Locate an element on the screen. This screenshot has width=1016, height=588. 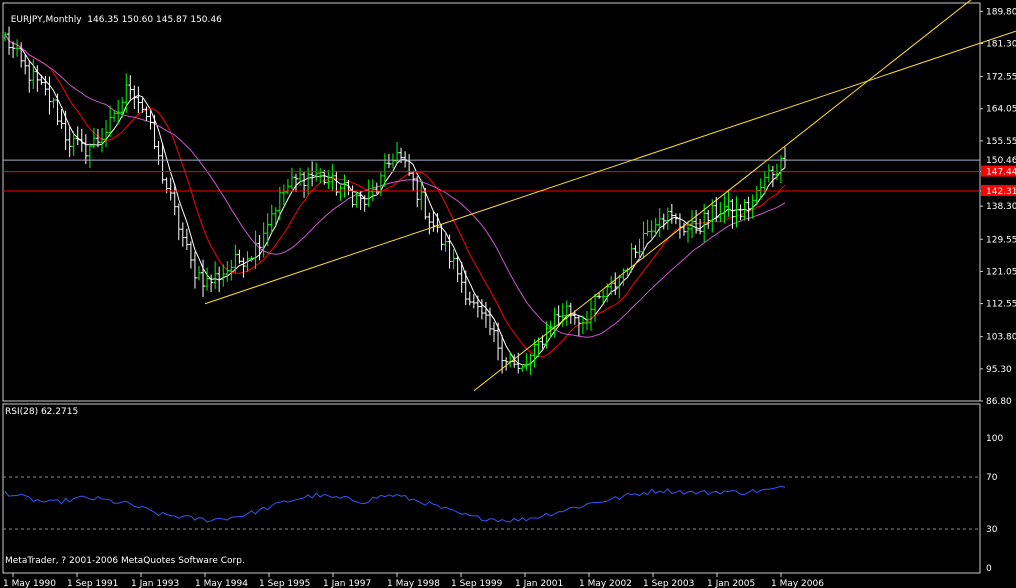
rsi-y-tick-label: 100 is located at coordinates (994, 439).